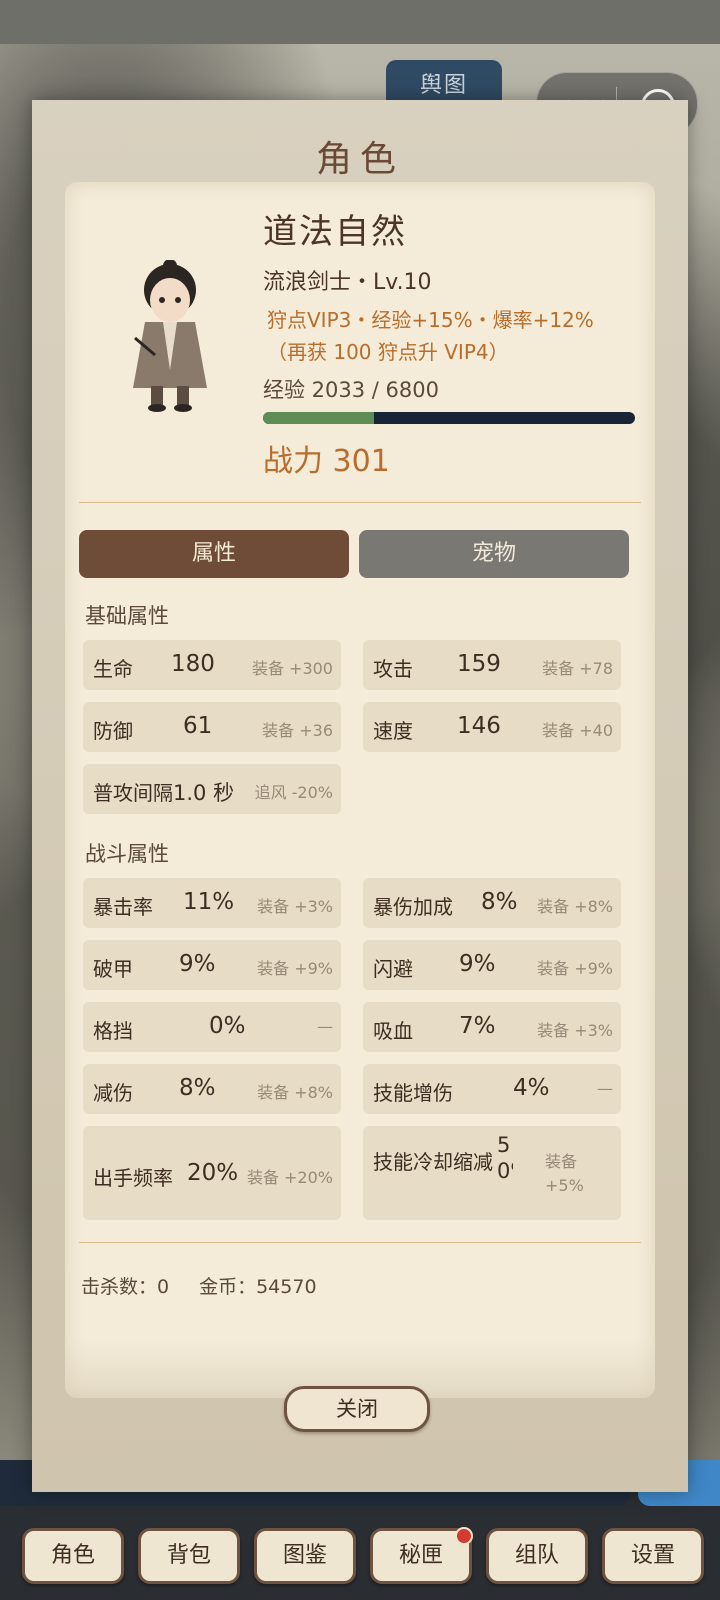 The image size is (720, 1600). Describe the element at coordinates (577, 668) in the screenshot. I see `stat-bonus: 装备 +78` at that location.